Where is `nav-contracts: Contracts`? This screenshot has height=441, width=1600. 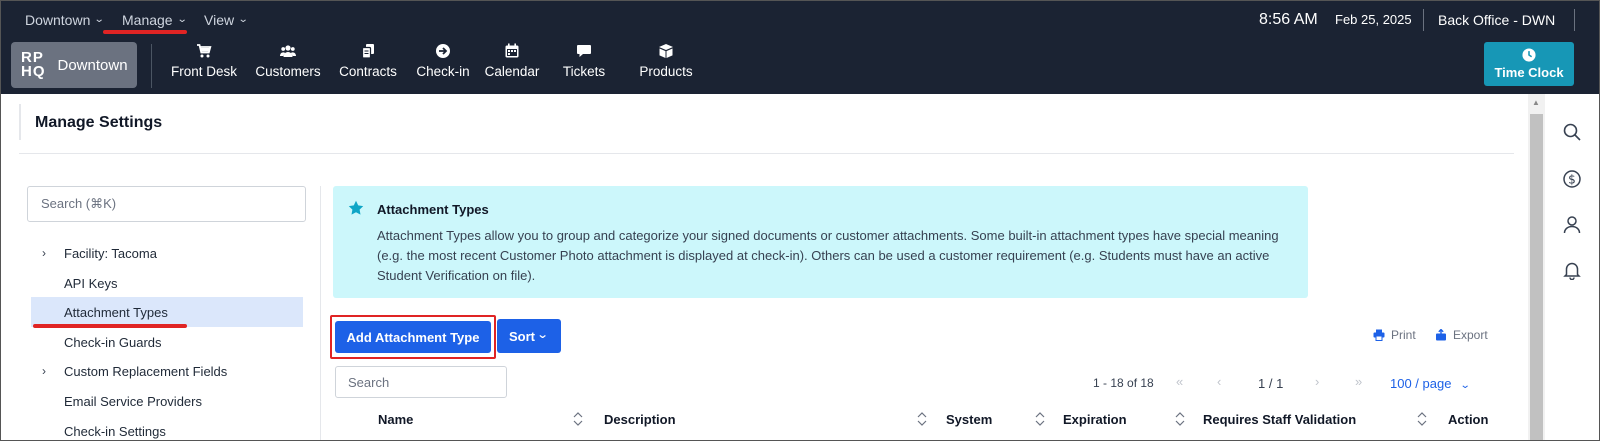 nav-contracts: Contracts is located at coordinates (368, 66).